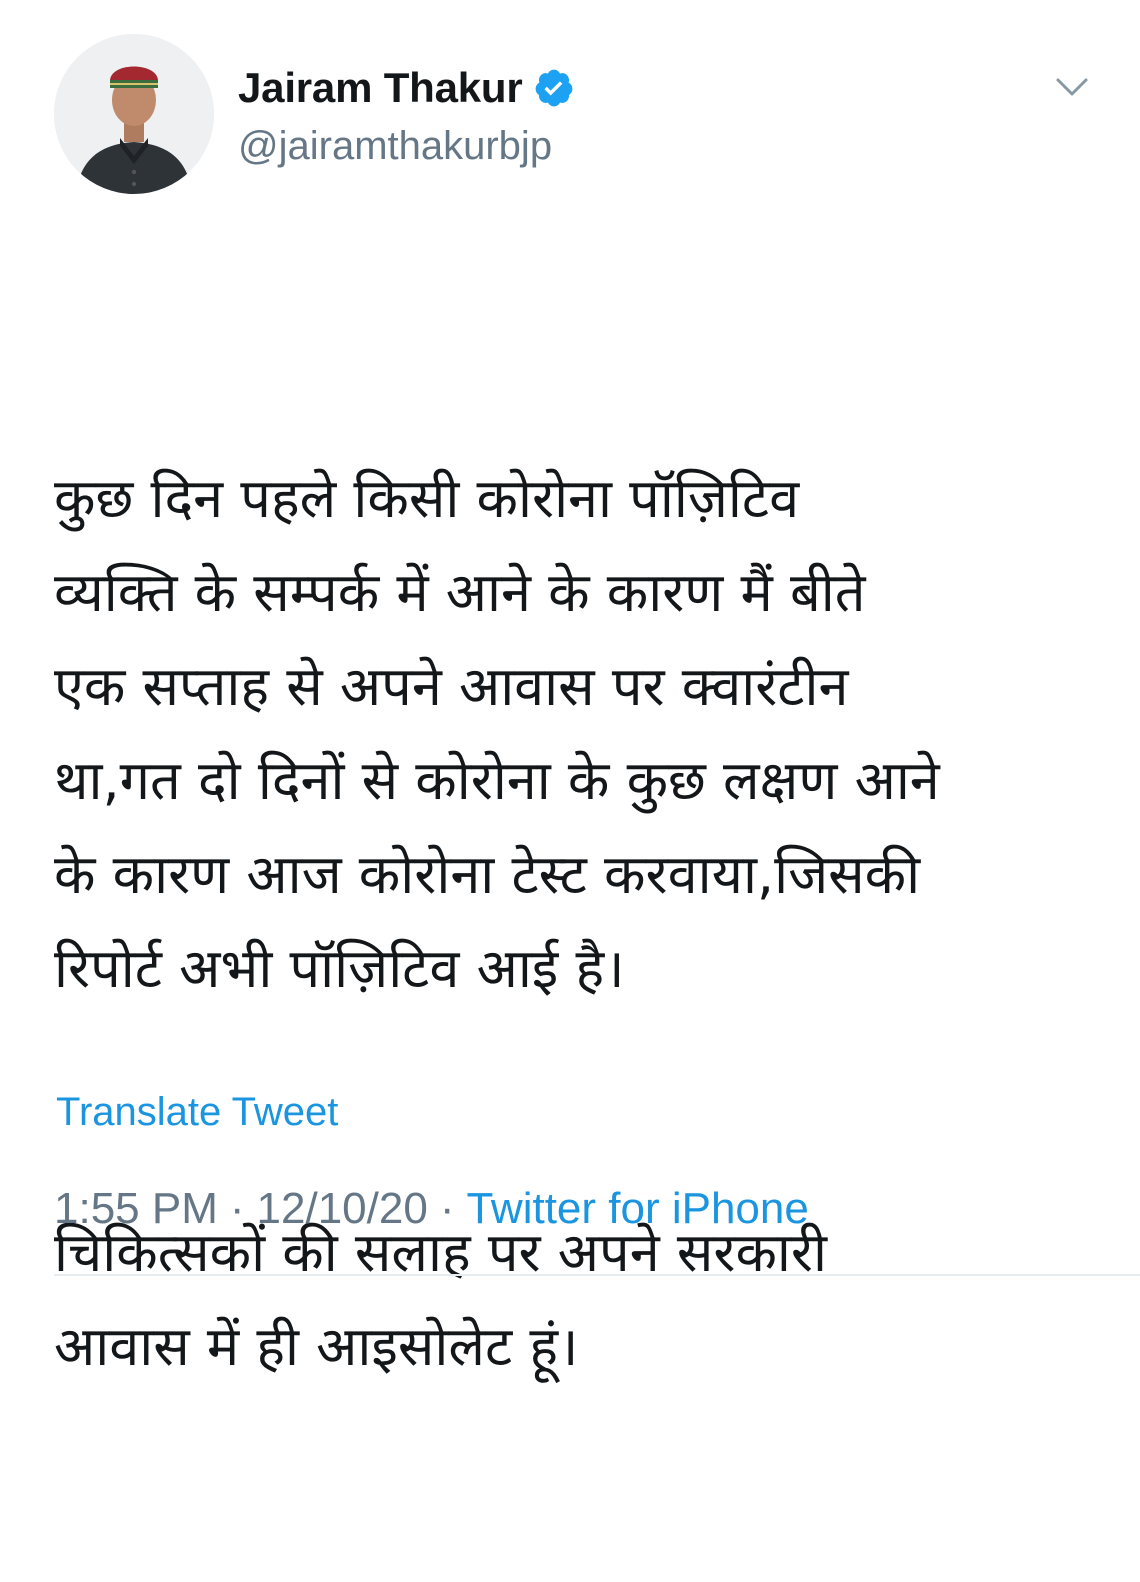 This screenshot has width=1140, height=1582. Describe the element at coordinates (1072, 88) in the screenshot. I see `chevron-down-icon` at that location.